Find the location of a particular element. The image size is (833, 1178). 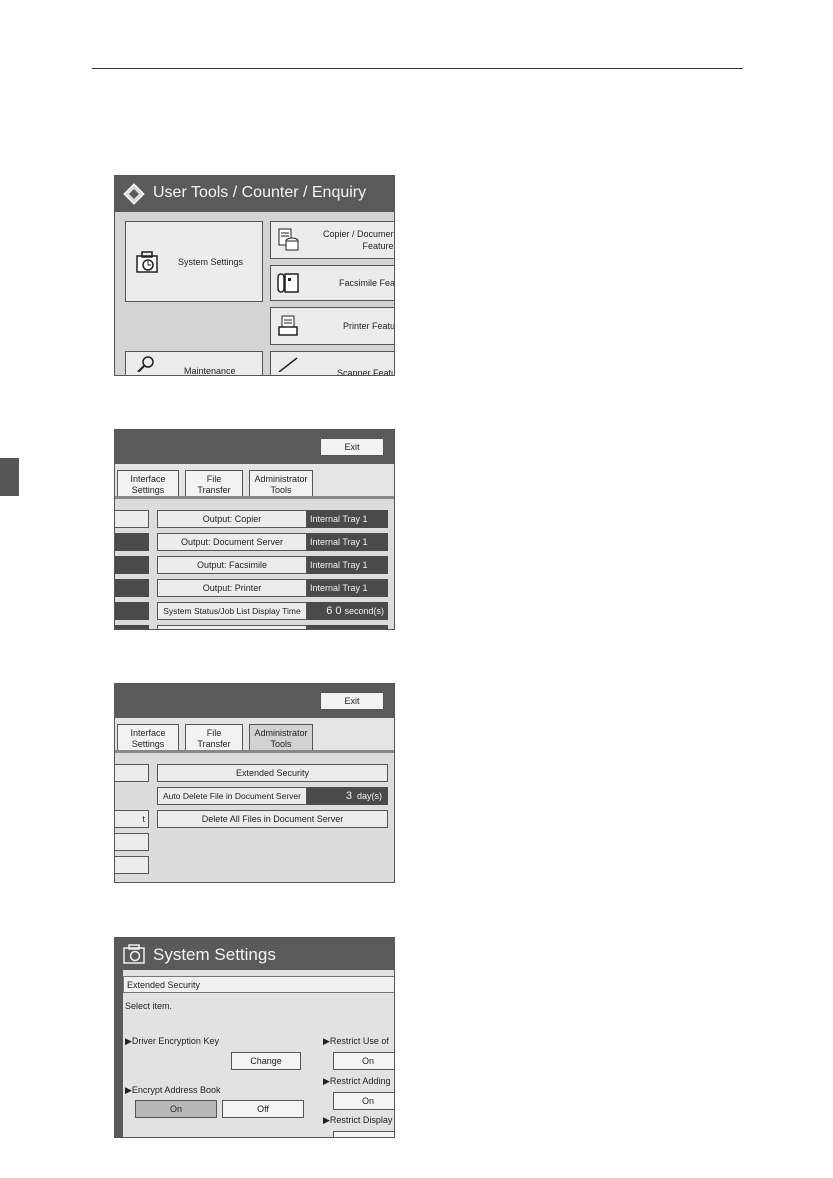

maintenance-button: Maintenance is located at coordinates (194, 363).